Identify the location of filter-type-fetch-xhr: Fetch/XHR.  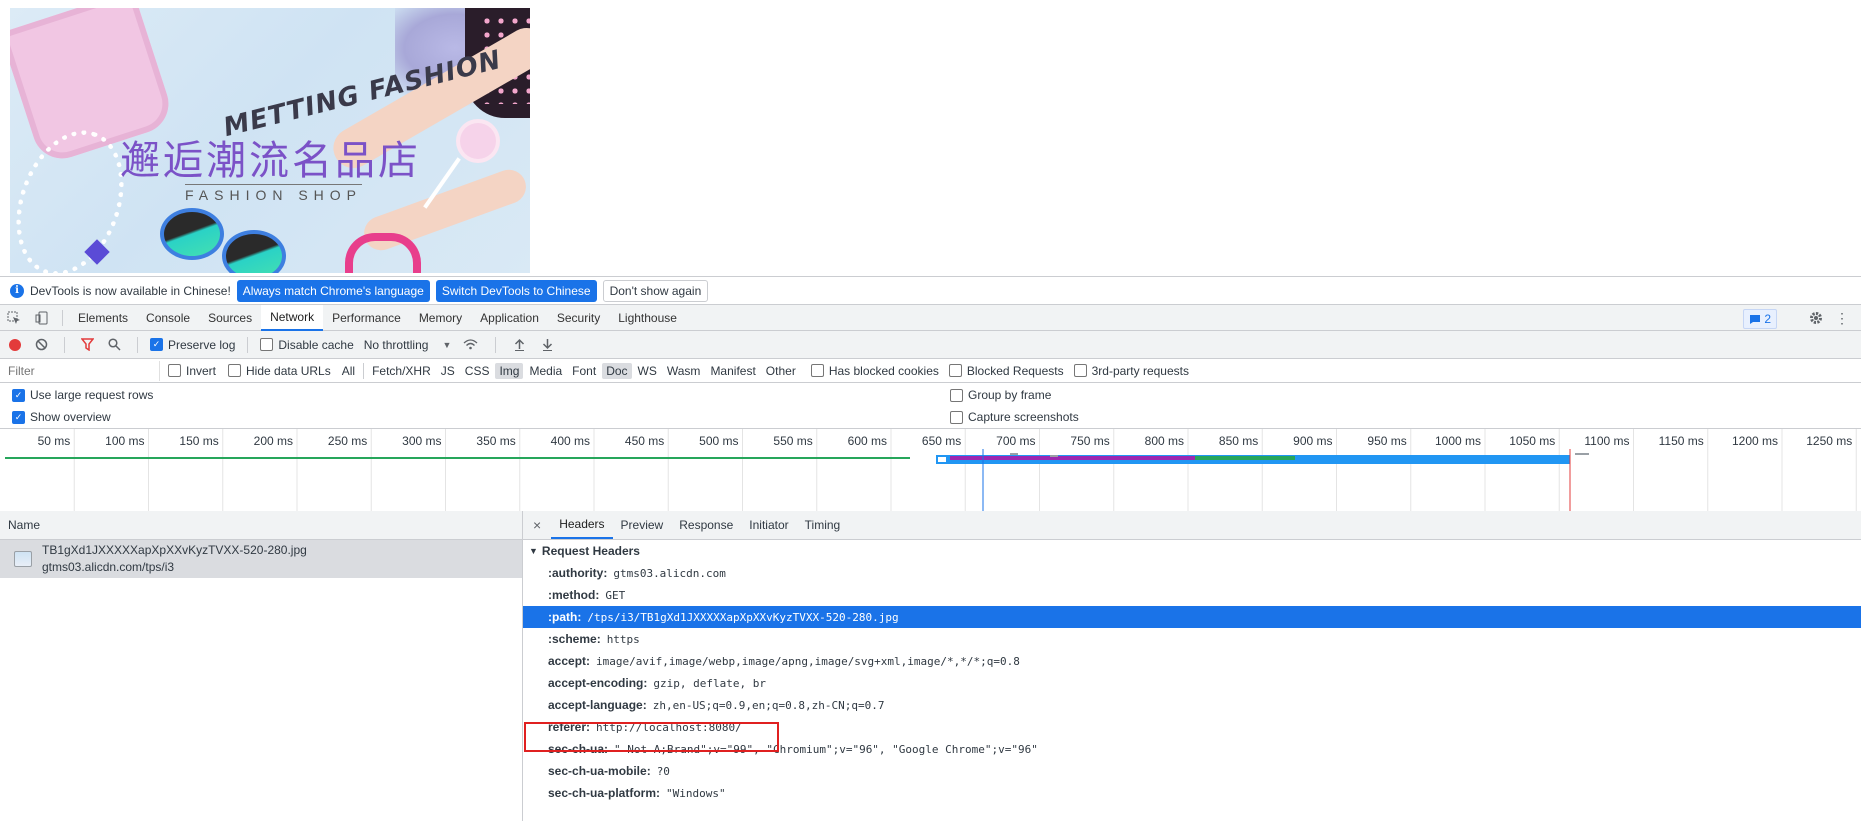
(401, 371).